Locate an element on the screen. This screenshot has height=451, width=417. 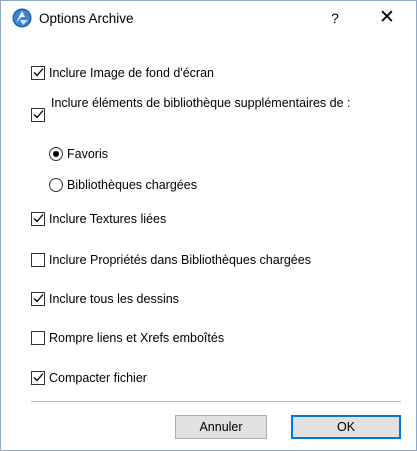
include-drawings-checkbox: Inclure tous les dessins is located at coordinates (105, 299).